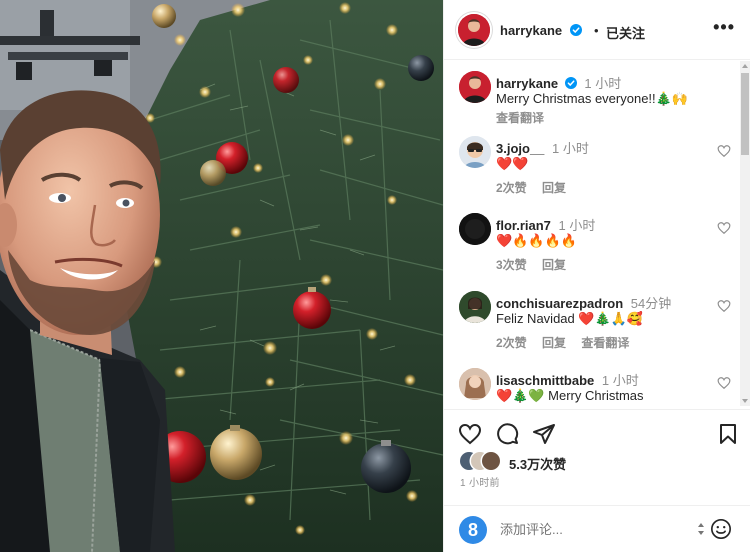  Describe the element at coordinates (470, 434) in the screenshot. I see `heart-icon` at that location.